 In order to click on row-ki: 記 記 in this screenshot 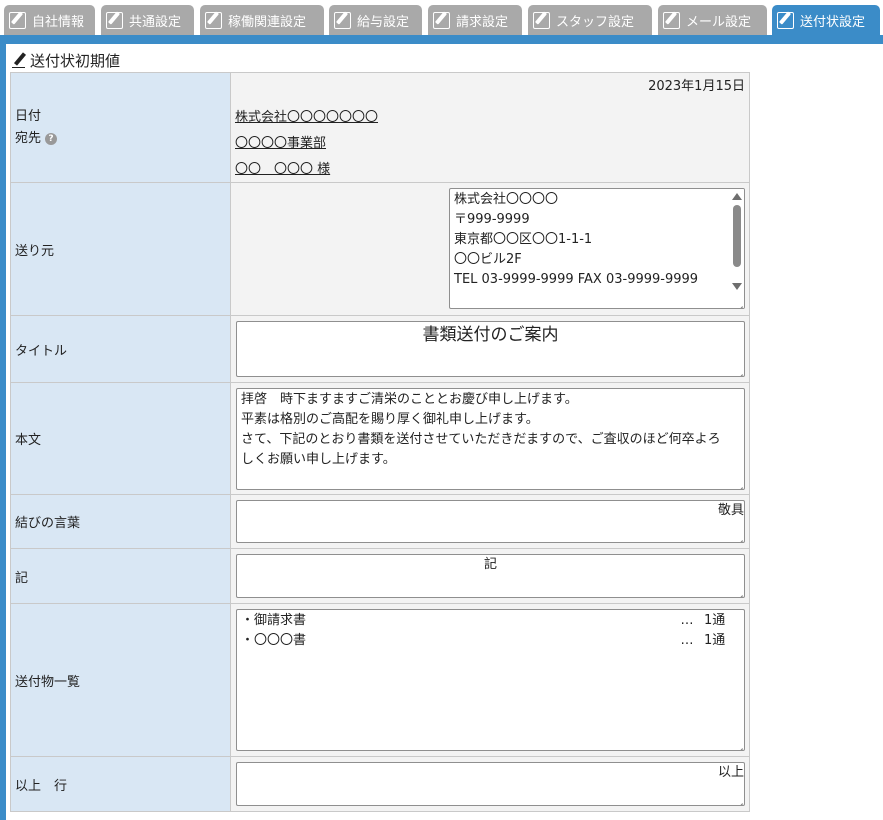, I will do `click(380, 576)`.